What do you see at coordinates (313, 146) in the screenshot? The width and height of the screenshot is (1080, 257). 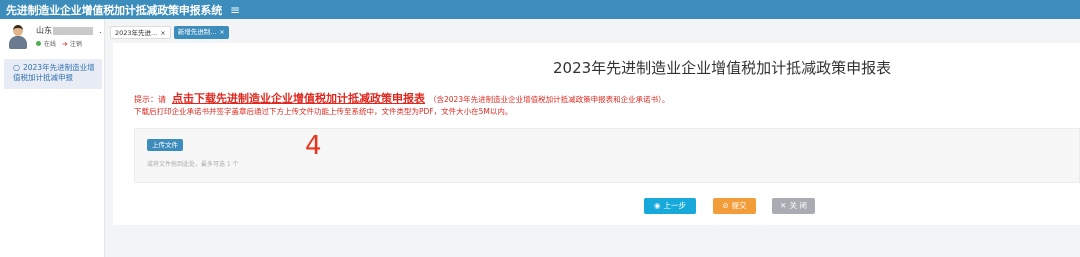 I see `annotation-number: 4` at bounding box center [313, 146].